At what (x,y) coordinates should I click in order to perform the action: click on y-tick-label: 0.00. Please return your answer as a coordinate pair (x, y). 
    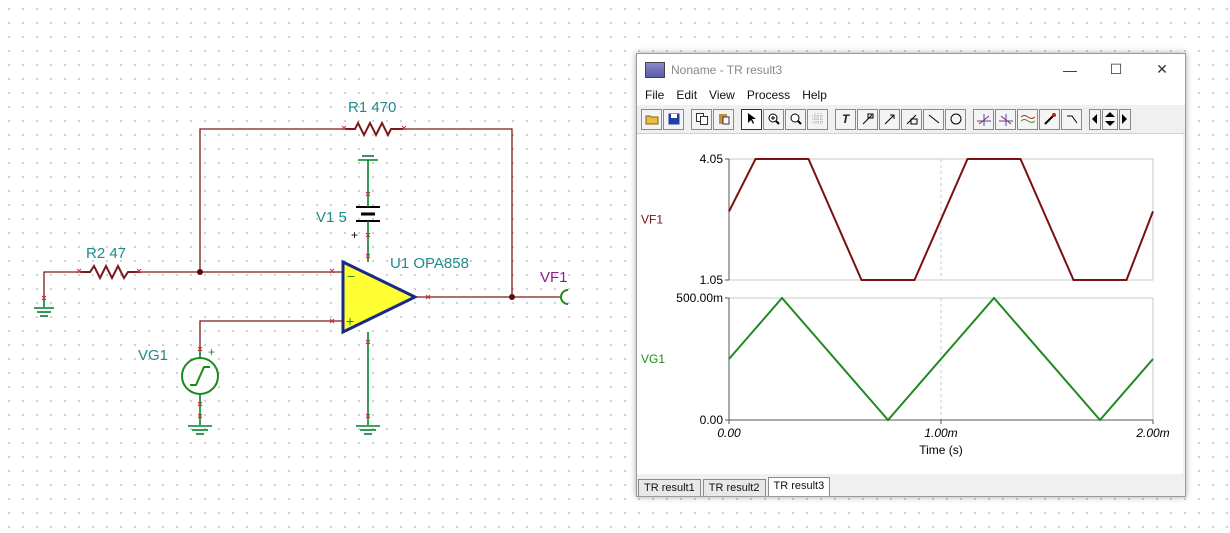
    Looking at the image, I should click on (712, 420).